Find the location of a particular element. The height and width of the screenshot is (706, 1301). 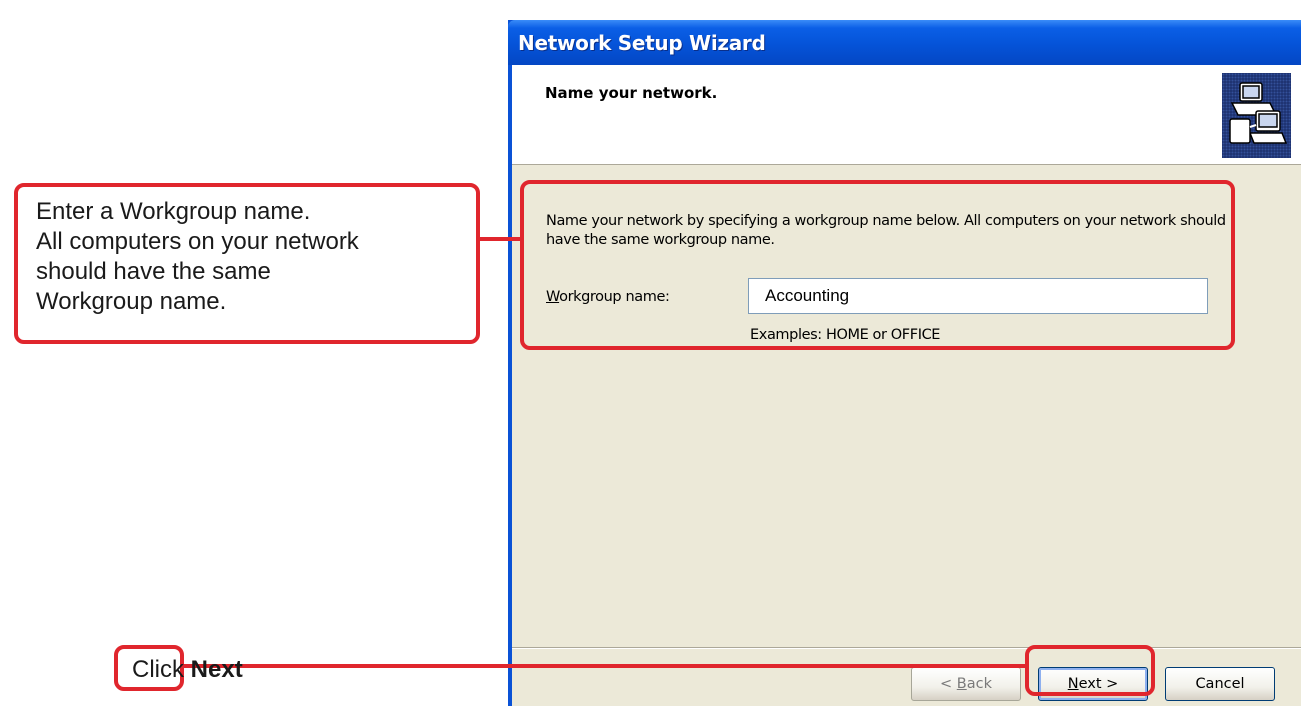

callout-line: Enter a Workgroup name. is located at coordinates (173, 211).